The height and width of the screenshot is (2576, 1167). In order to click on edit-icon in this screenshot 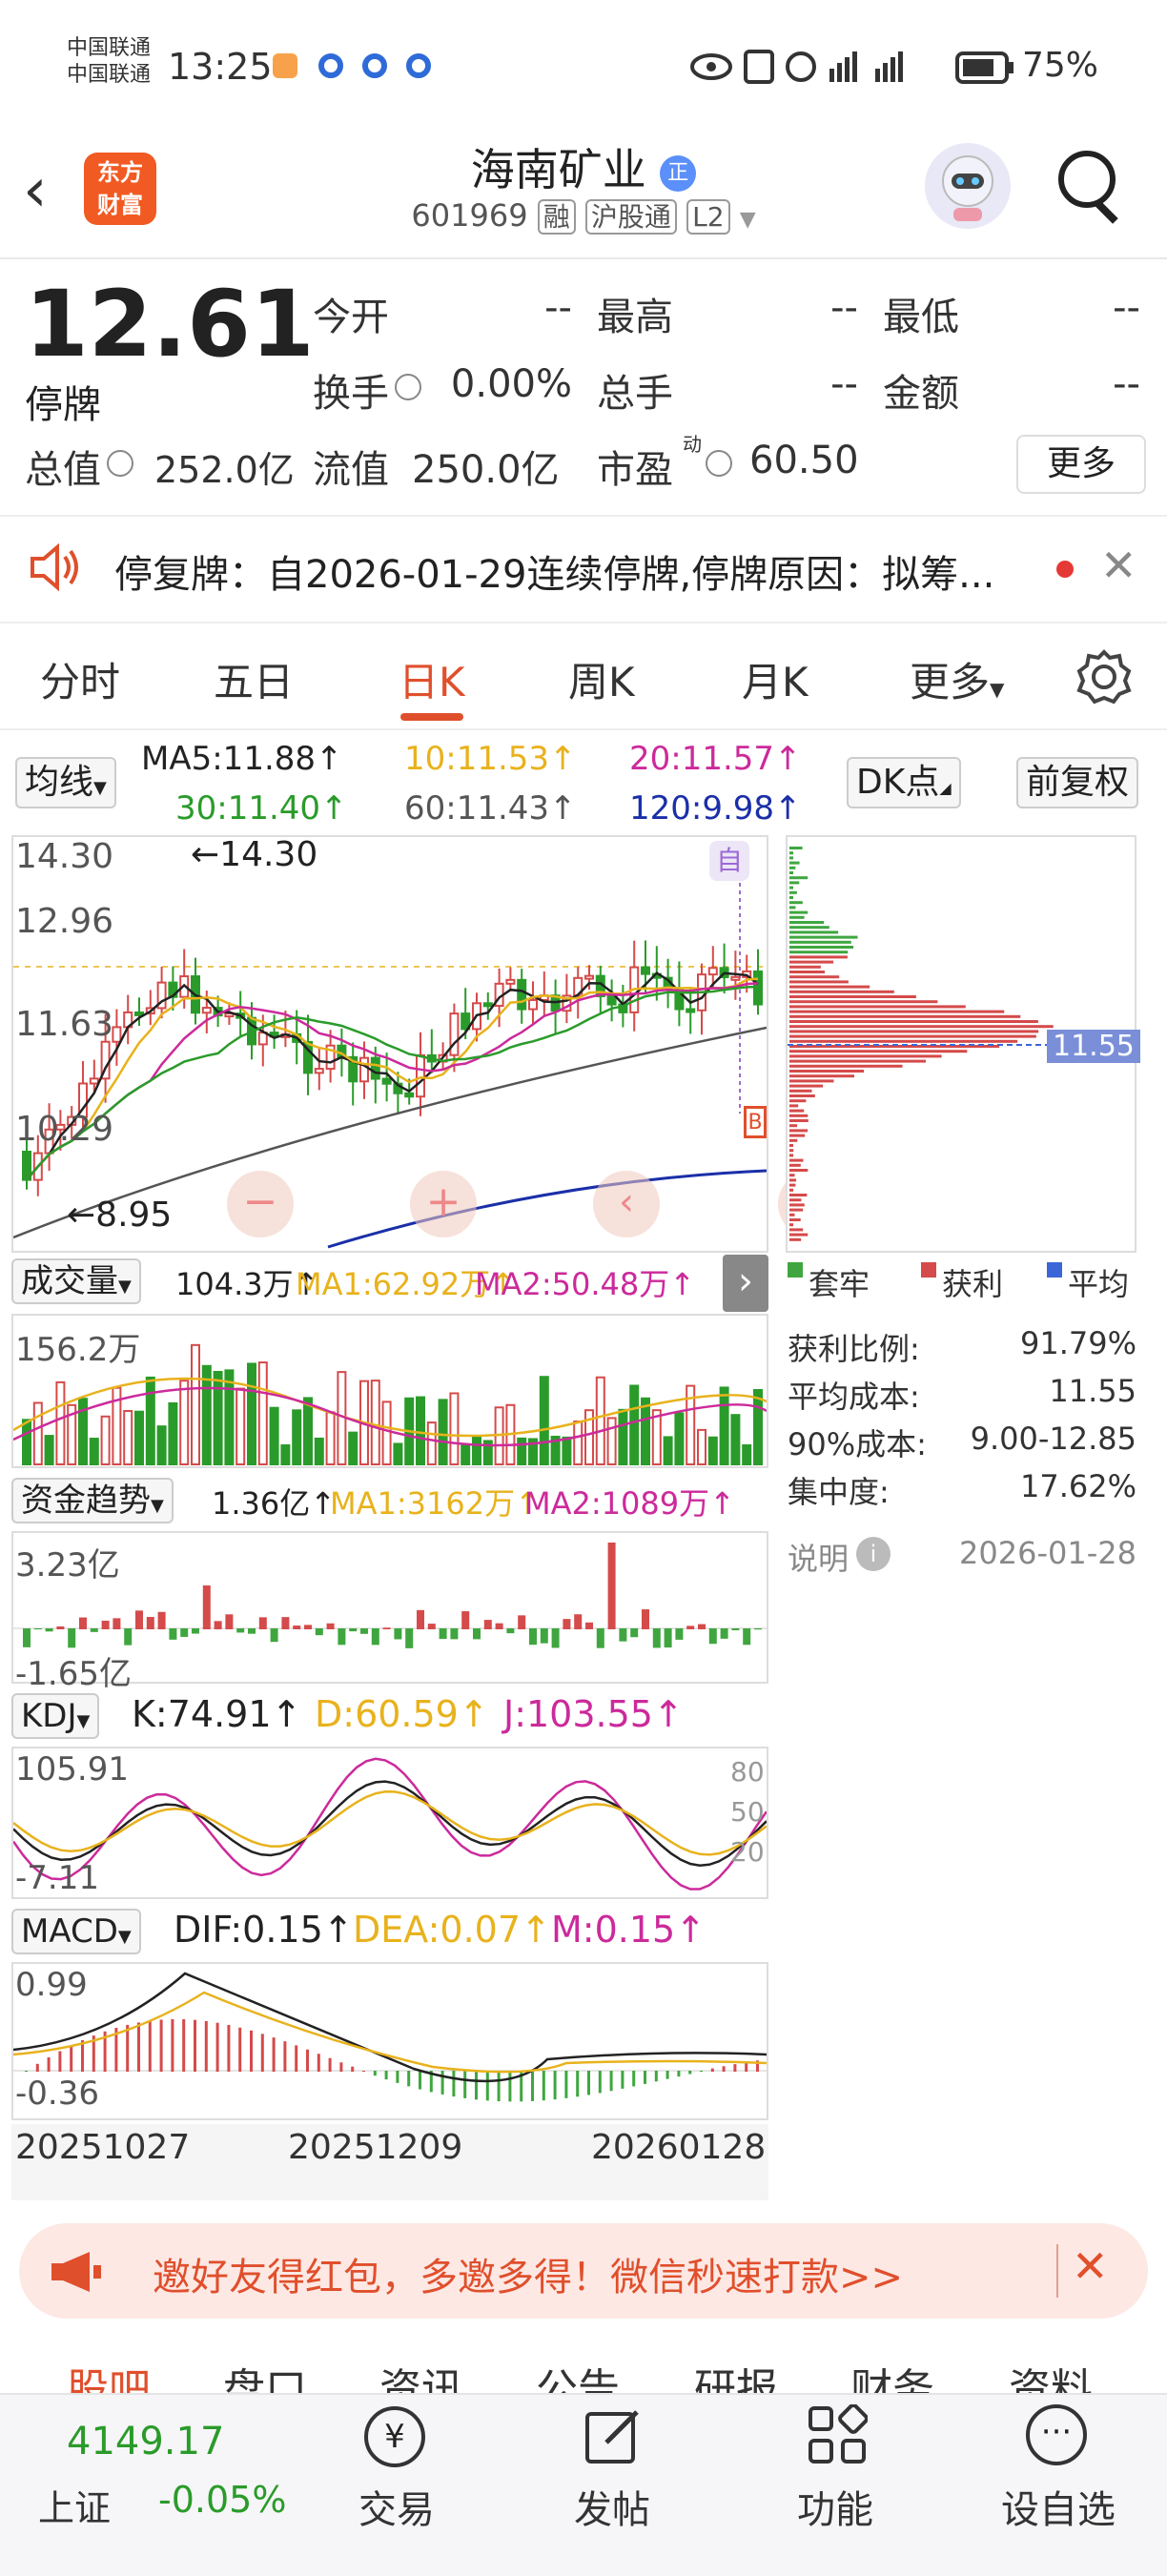, I will do `click(614, 2434)`.